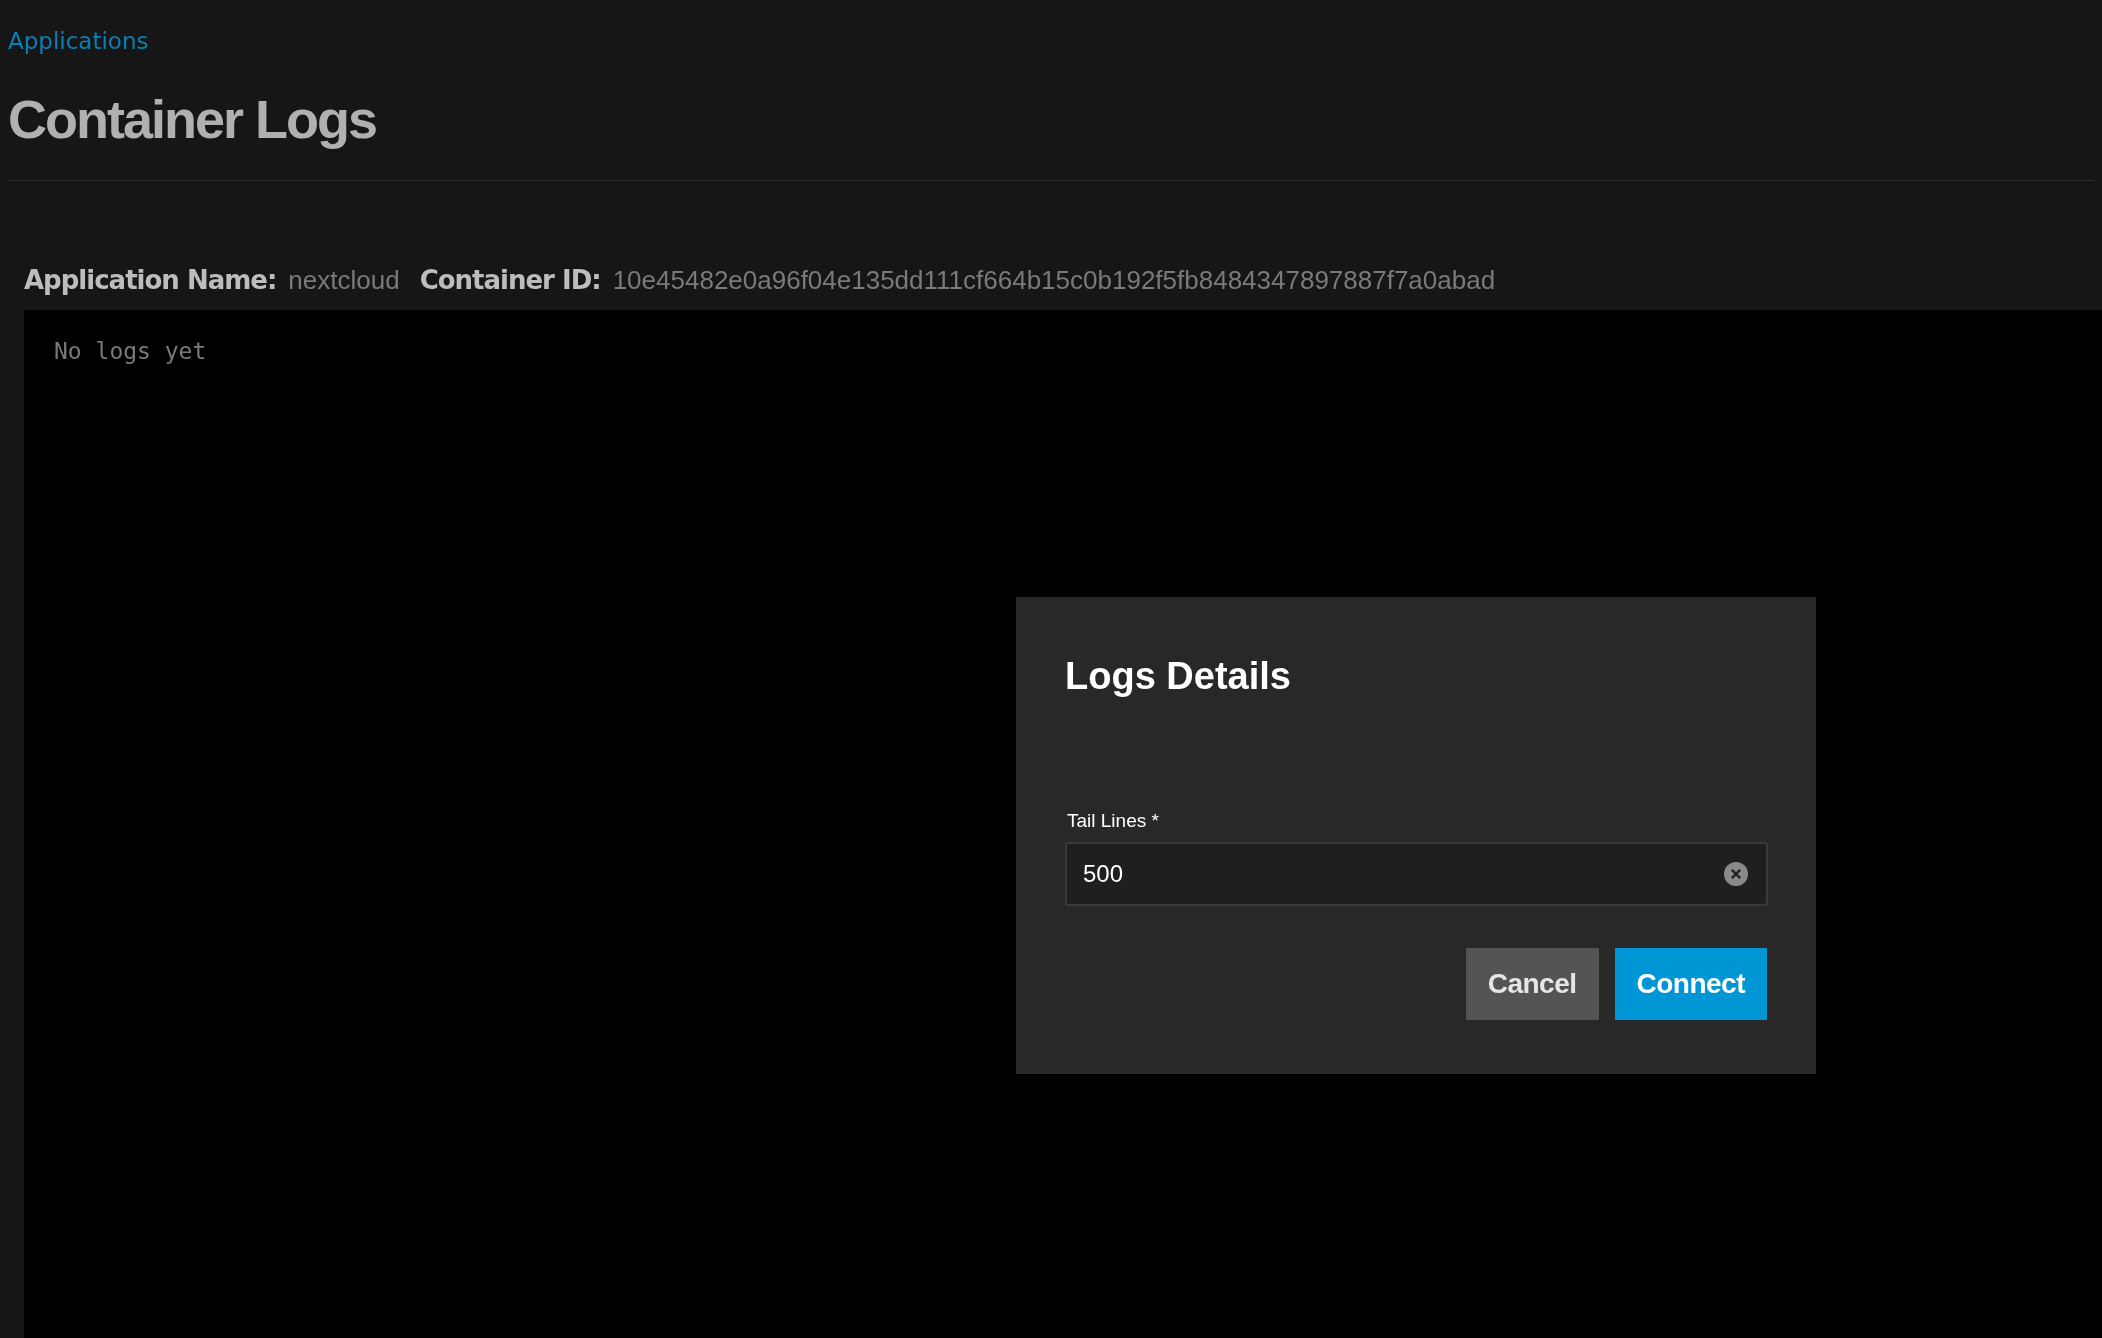 Image resolution: width=2102 pixels, height=1338 pixels. What do you see at coordinates (1532, 984) in the screenshot?
I see `dialog-button: Cancel` at bounding box center [1532, 984].